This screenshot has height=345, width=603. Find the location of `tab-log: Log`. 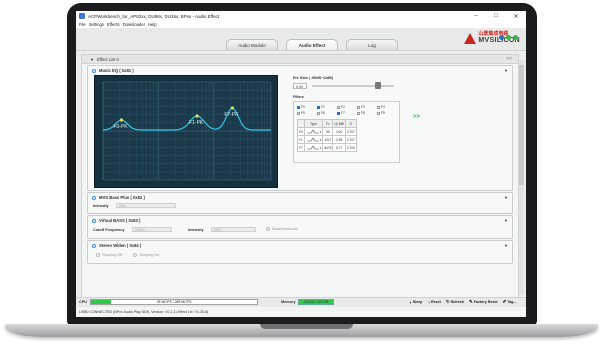

tab-log: Log is located at coordinates (372, 44).